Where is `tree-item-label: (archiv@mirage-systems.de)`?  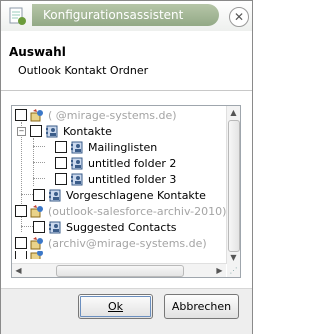 tree-item-label: (archiv@mirage-systems.de) is located at coordinates (127, 243).